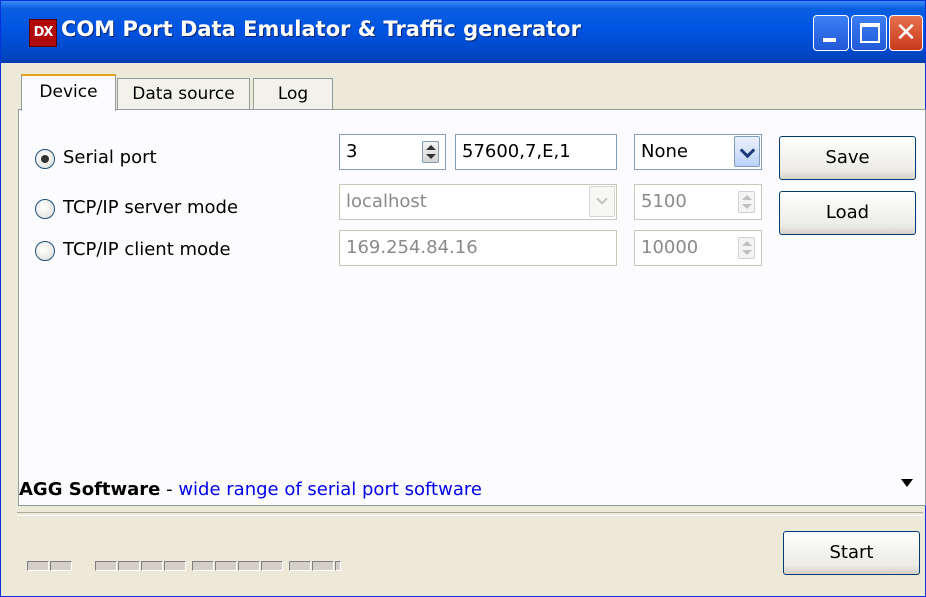 This screenshot has width=926, height=597. I want to click on serial-settings-field: 57600,7,E,1, so click(536, 152).